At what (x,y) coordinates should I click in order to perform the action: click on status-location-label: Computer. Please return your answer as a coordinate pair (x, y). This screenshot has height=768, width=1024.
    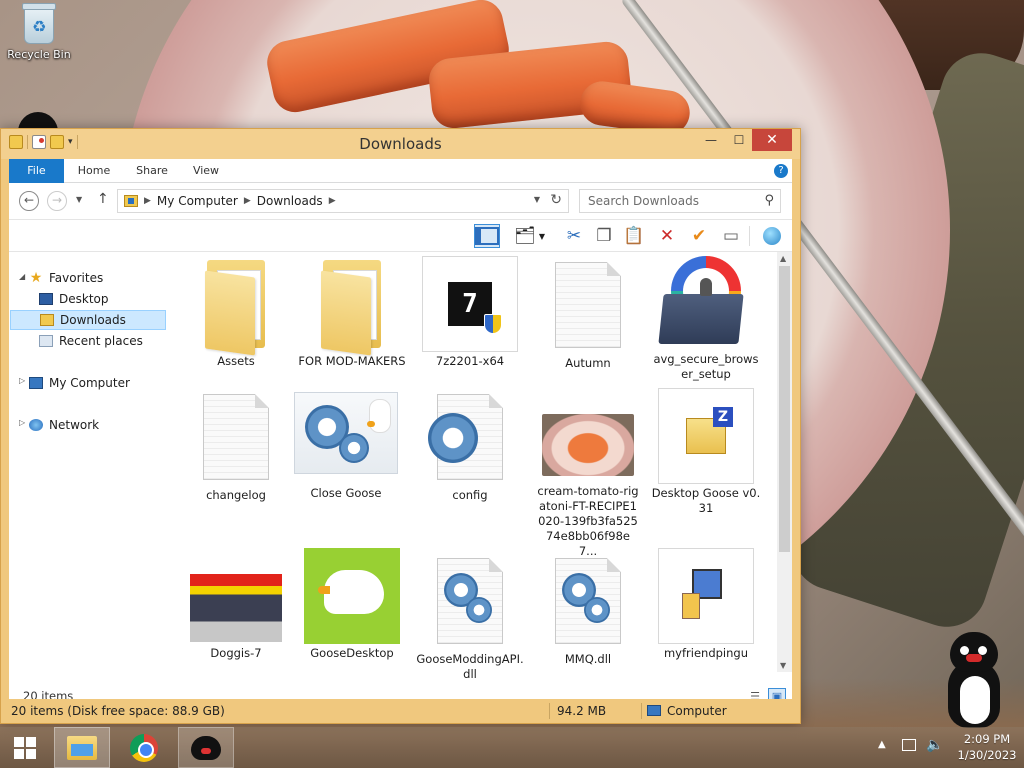
    Looking at the image, I should click on (697, 711).